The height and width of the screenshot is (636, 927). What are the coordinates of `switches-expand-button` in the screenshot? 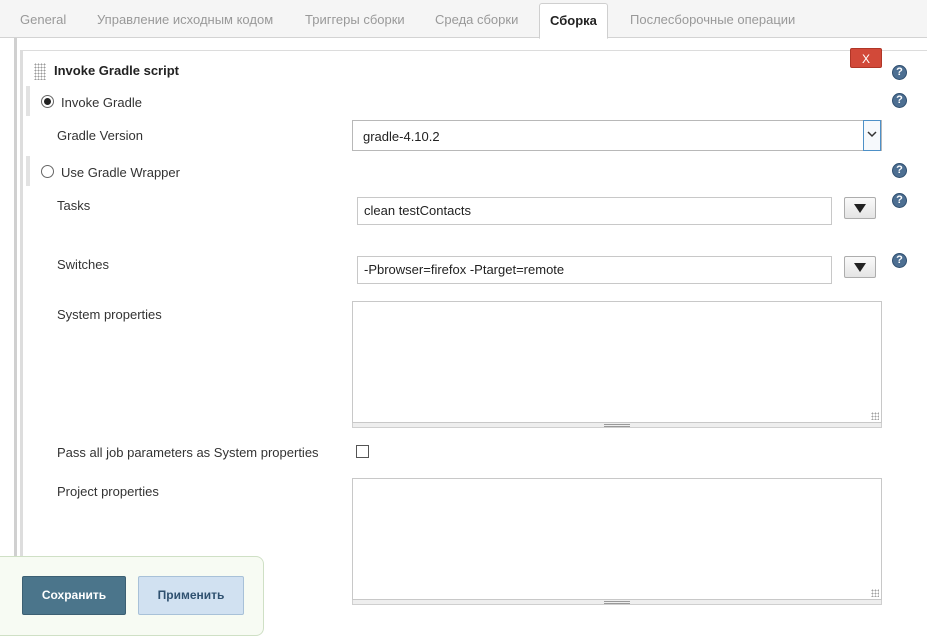 It's located at (860, 267).